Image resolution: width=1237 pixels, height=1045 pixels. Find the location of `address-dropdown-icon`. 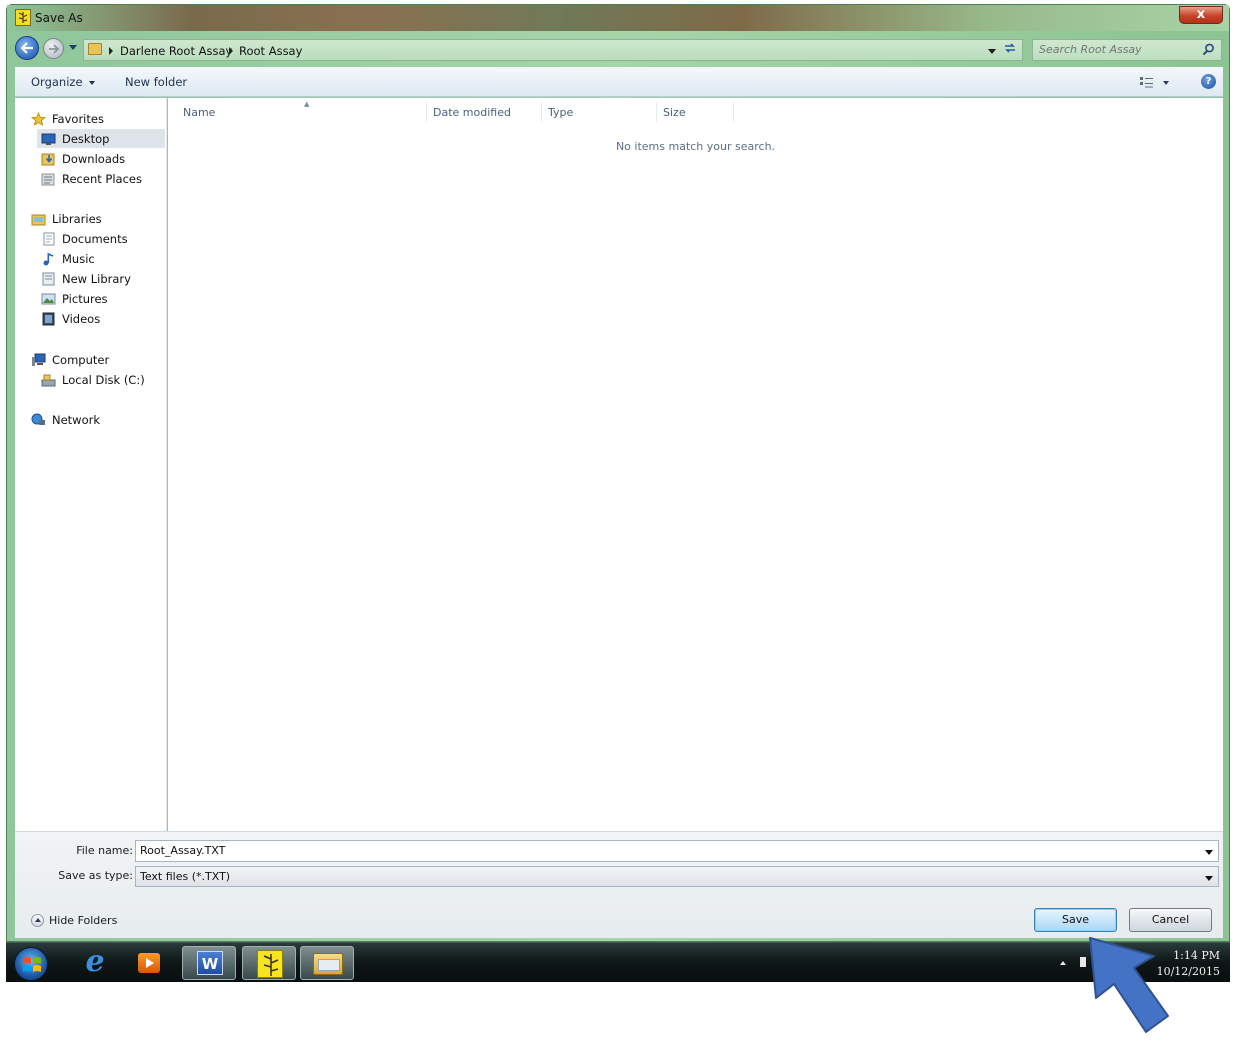

address-dropdown-icon is located at coordinates (992, 51).